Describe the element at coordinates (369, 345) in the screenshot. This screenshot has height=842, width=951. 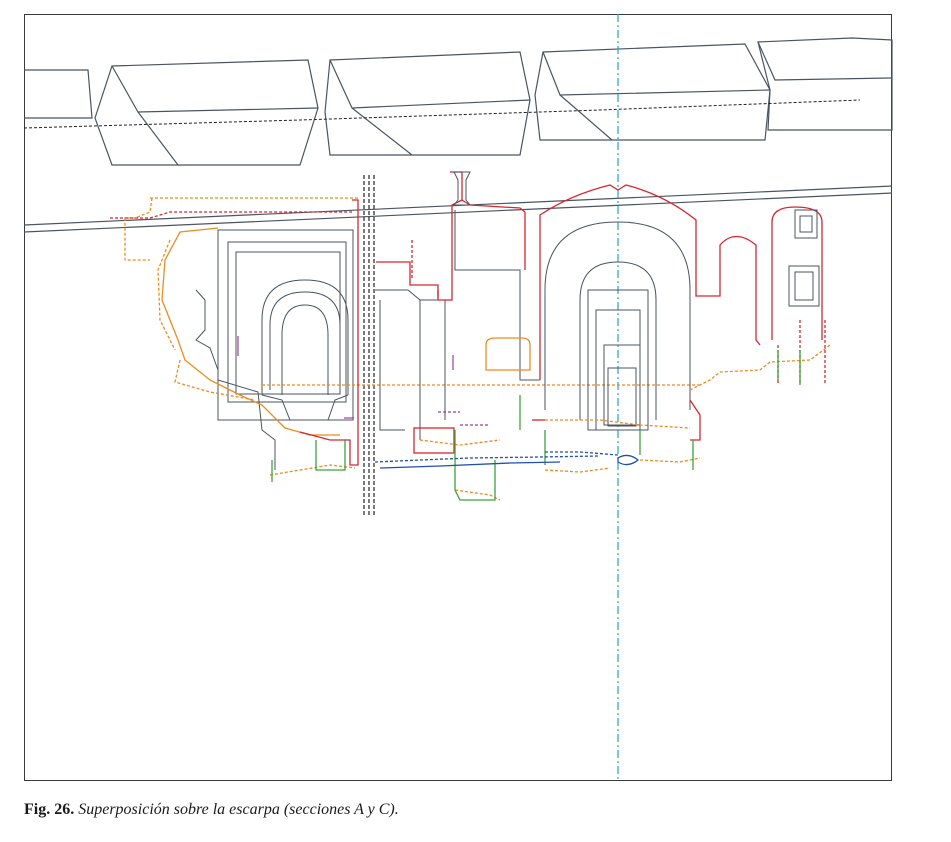
I see `cut-line-pair` at that location.